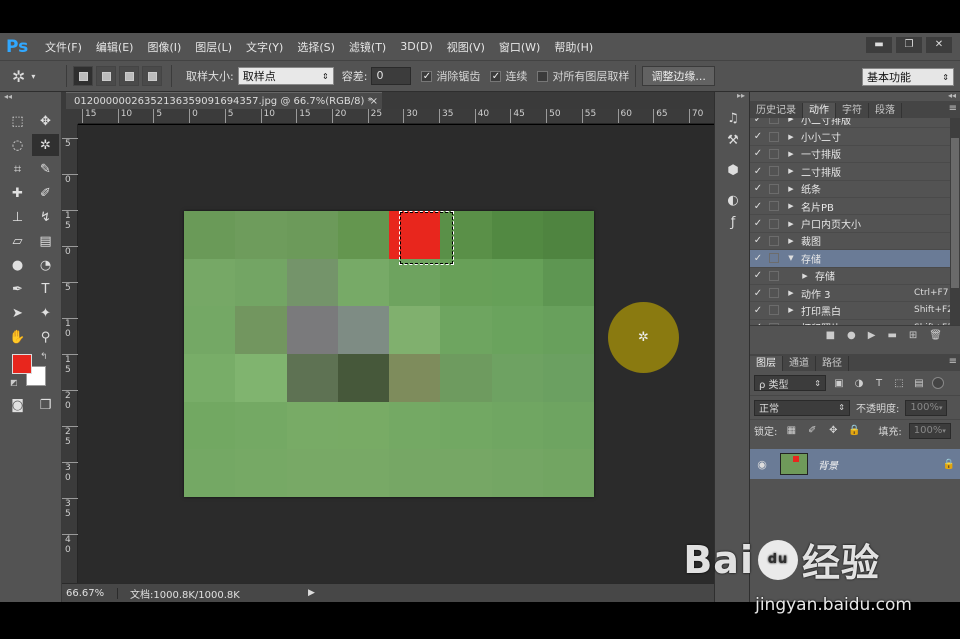 Image resolution: width=960 pixels, height=639 pixels. Describe the element at coordinates (519, 47) in the screenshot. I see `menu-window: 窗口(W)` at that location.